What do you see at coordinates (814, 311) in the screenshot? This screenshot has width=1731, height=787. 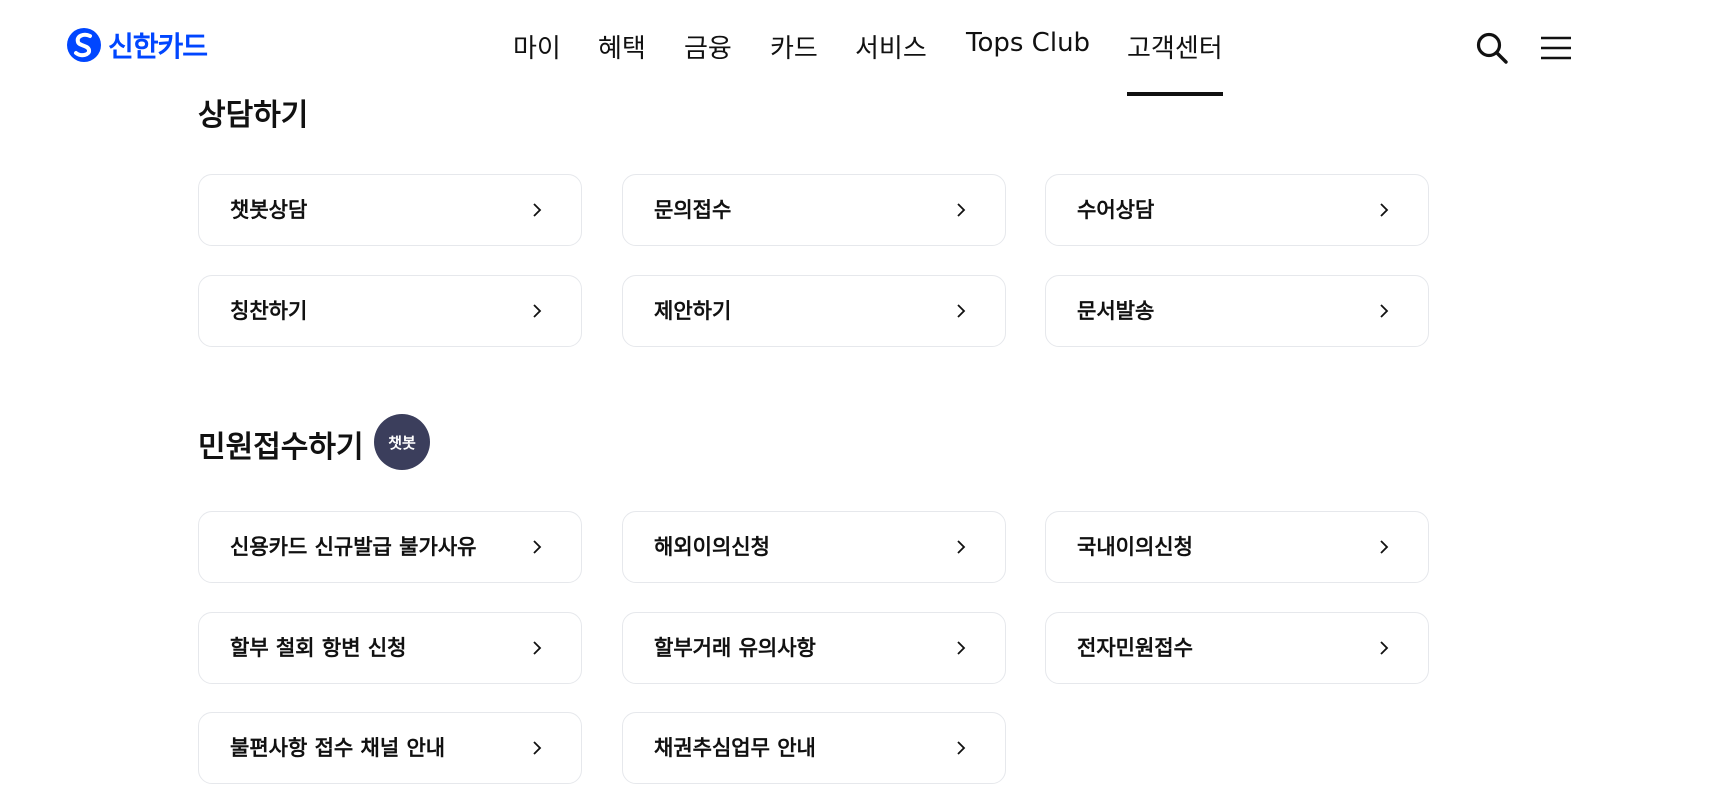 I see `card-suggestion: 제안하기` at bounding box center [814, 311].